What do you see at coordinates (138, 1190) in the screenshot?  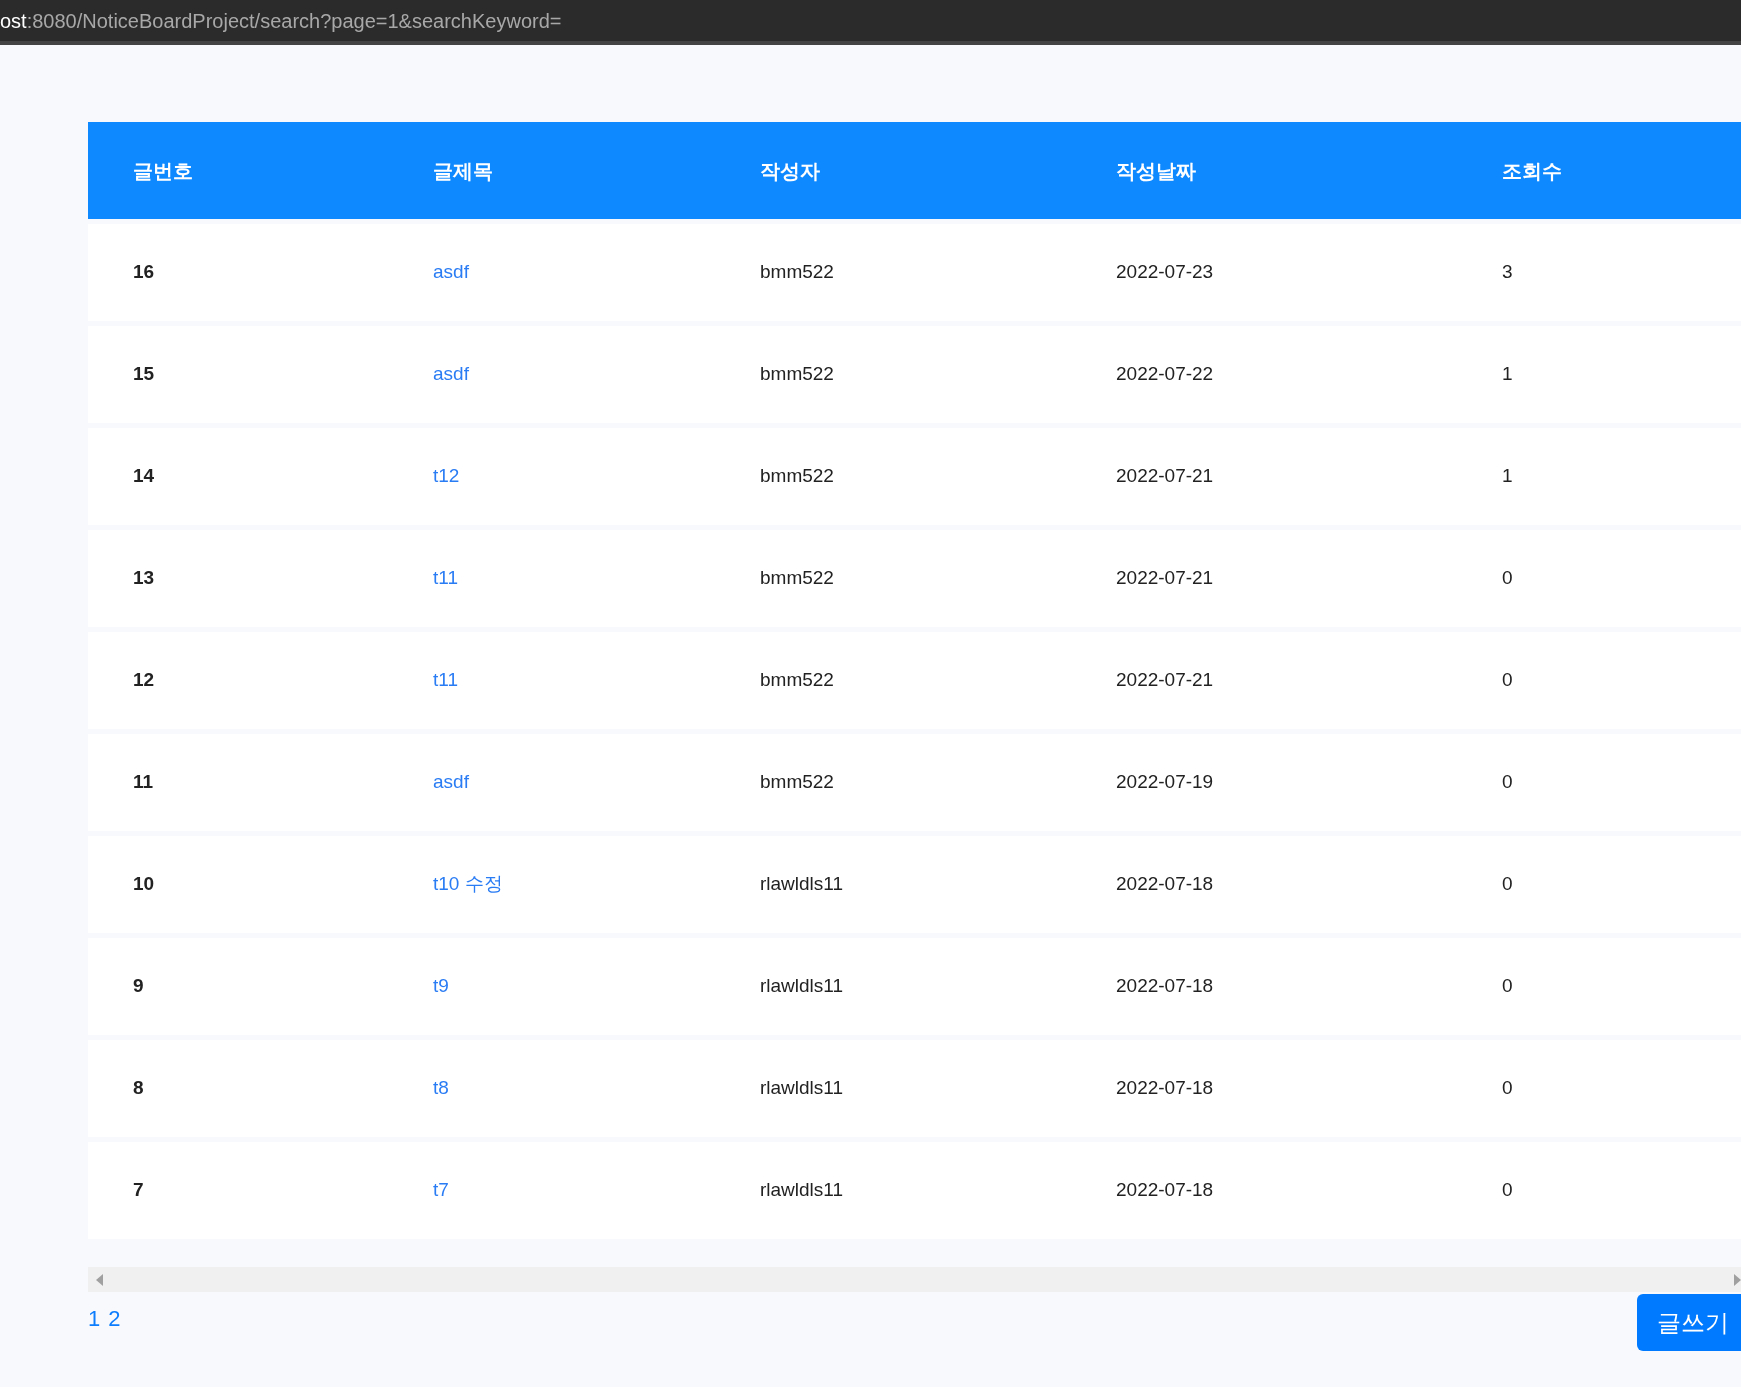 I see `post-number: 7` at bounding box center [138, 1190].